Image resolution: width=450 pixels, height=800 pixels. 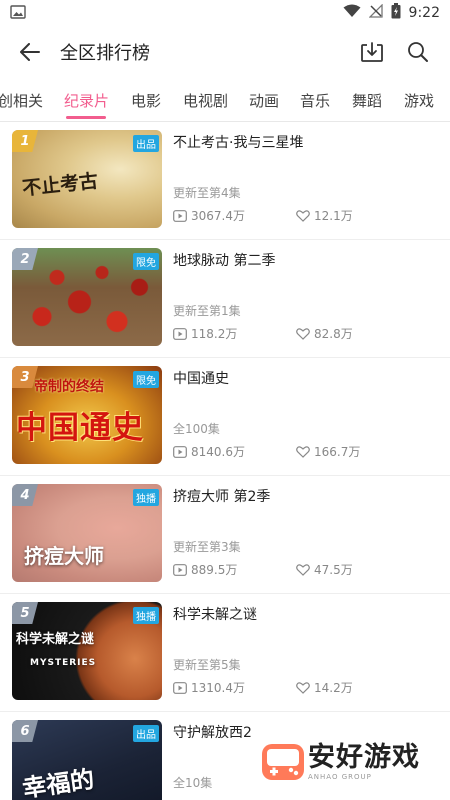 I want to click on thumbnail-title: 幸福的, so click(x=58, y=782).